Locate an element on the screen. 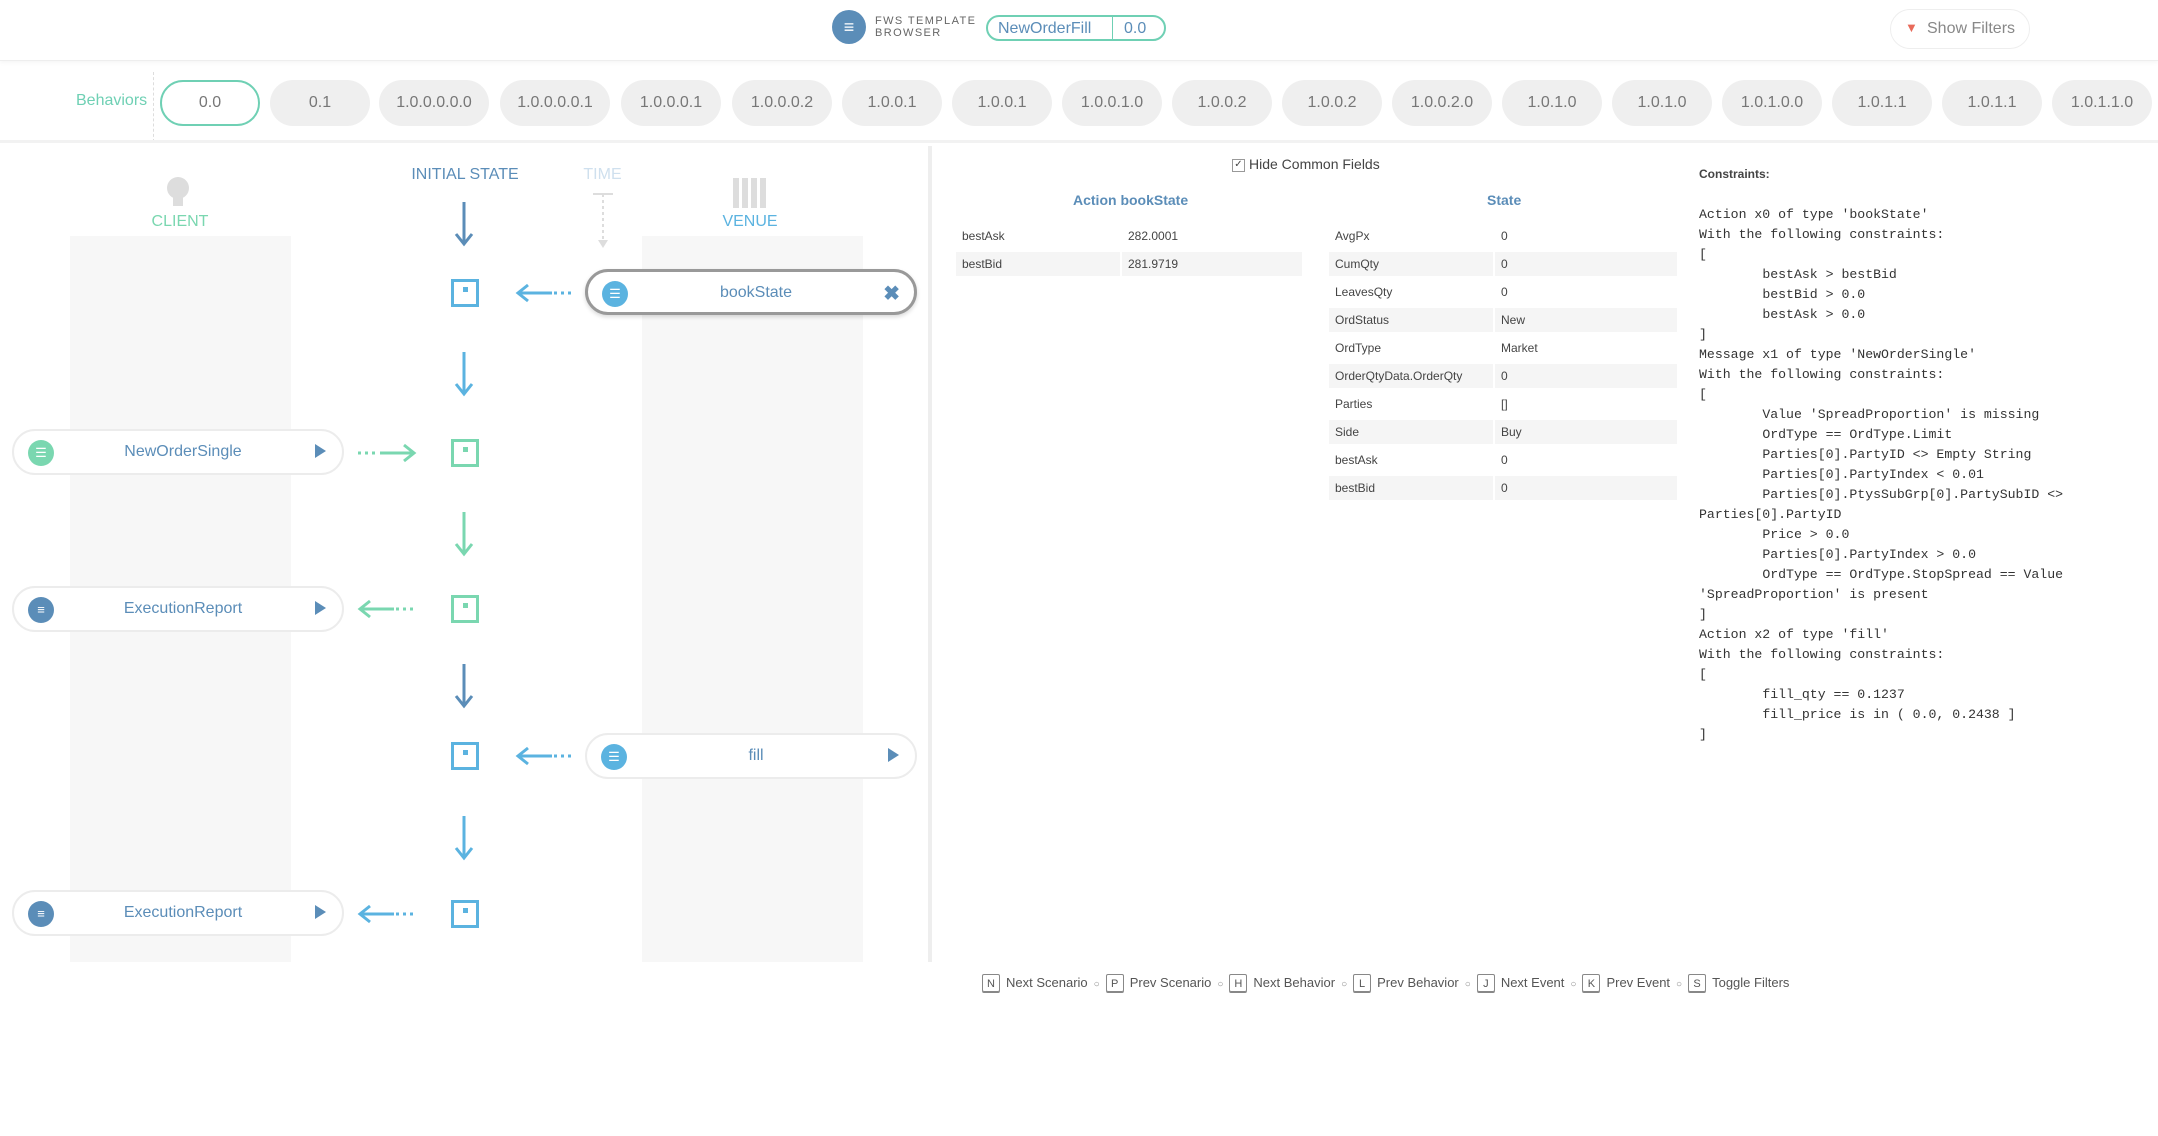 Image resolution: width=2158 pixels, height=1136 pixels. panel-divider is located at coordinates (930, 554).